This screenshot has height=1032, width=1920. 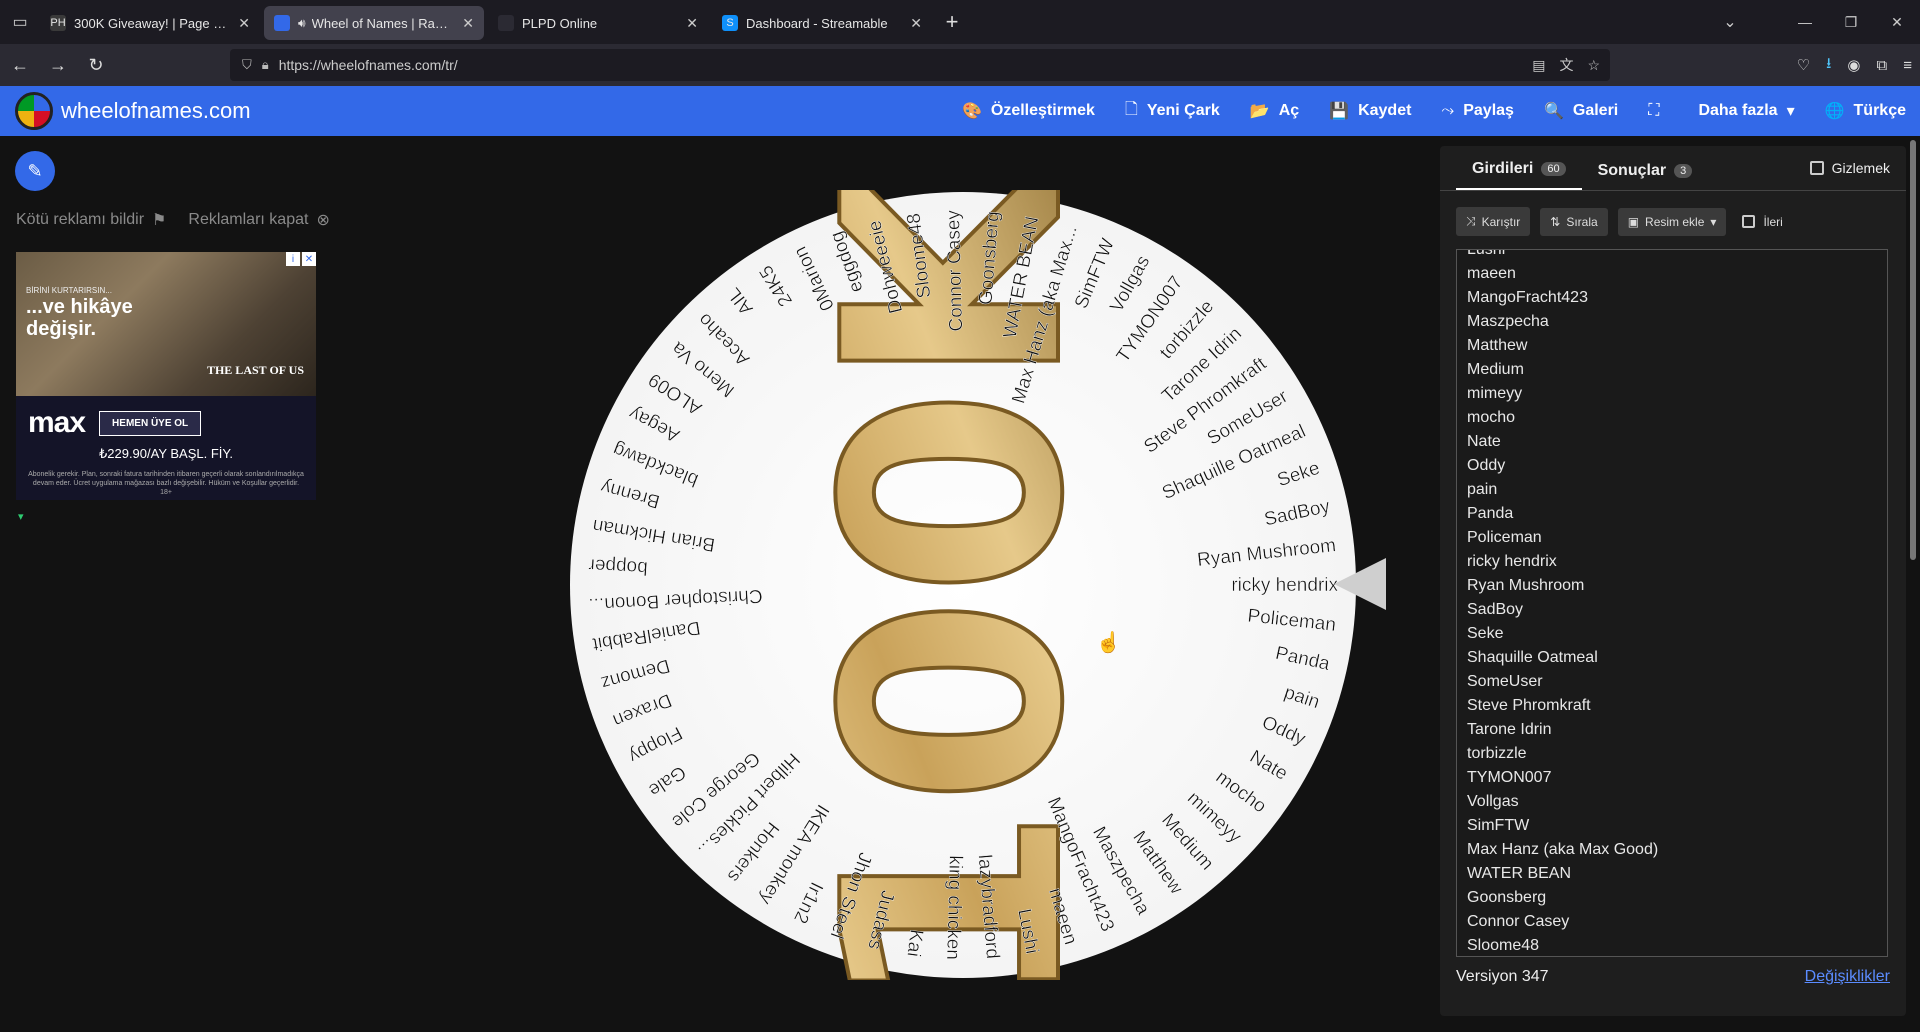 What do you see at coordinates (96, 65) in the screenshot?
I see `reload-icon: ↻` at bounding box center [96, 65].